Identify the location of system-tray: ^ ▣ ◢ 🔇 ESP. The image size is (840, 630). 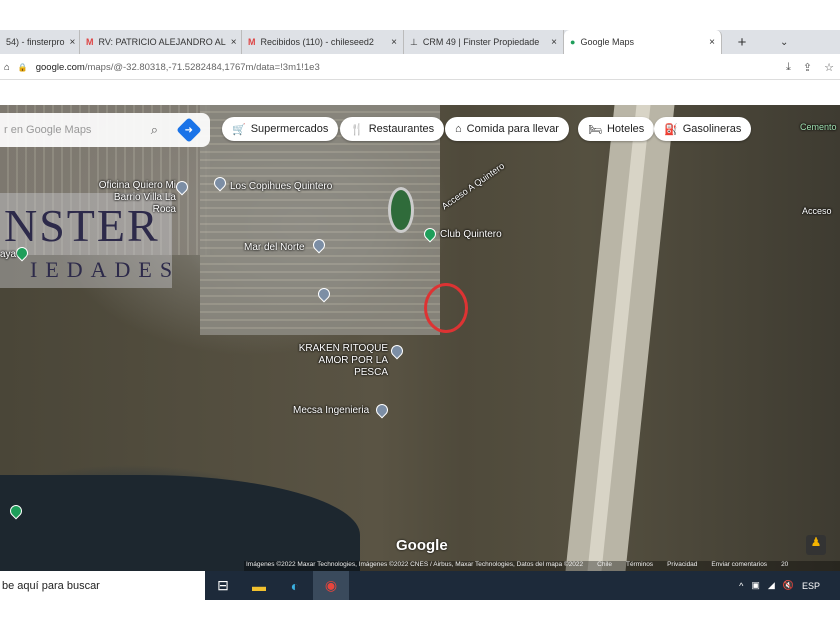
(789, 585).